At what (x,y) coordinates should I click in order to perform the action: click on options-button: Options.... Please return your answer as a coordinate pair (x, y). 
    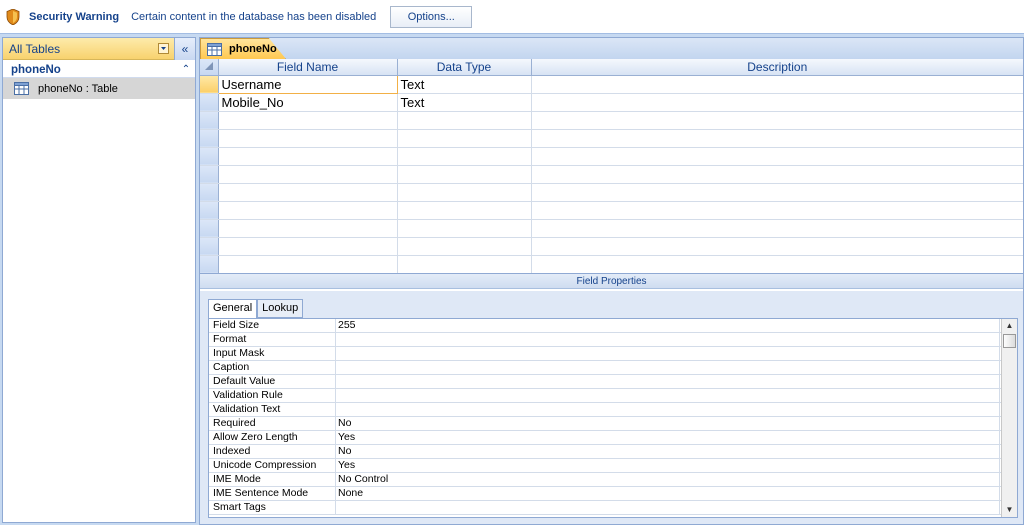
    Looking at the image, I should click on (431, 16).